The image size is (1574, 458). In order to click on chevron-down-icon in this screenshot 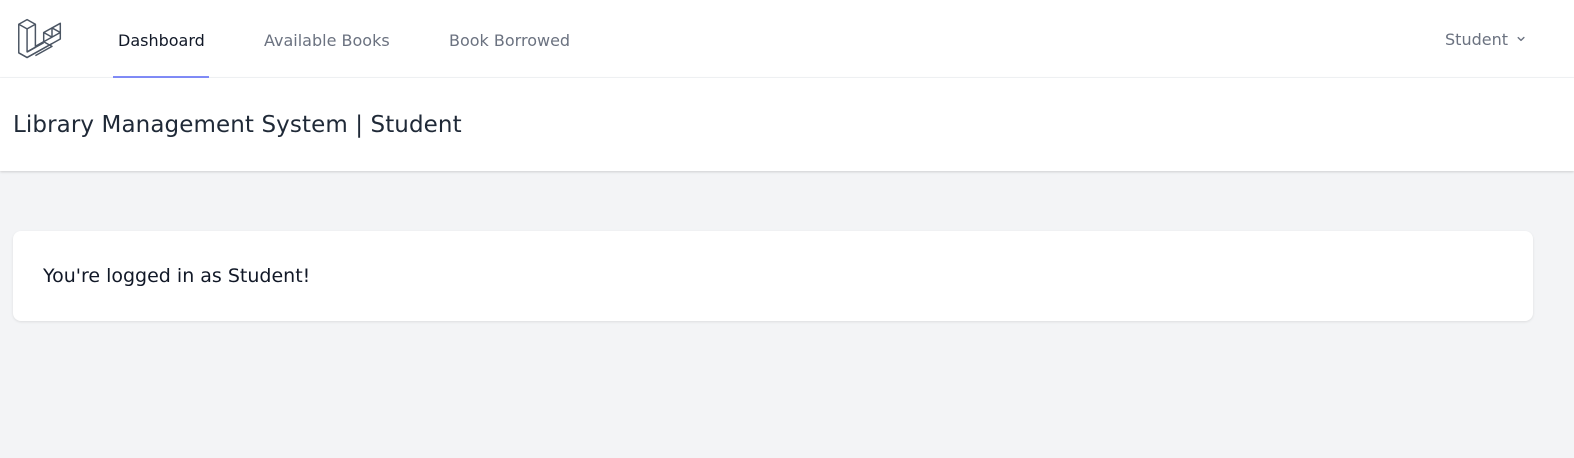, I will do `click(1521, 39)`.